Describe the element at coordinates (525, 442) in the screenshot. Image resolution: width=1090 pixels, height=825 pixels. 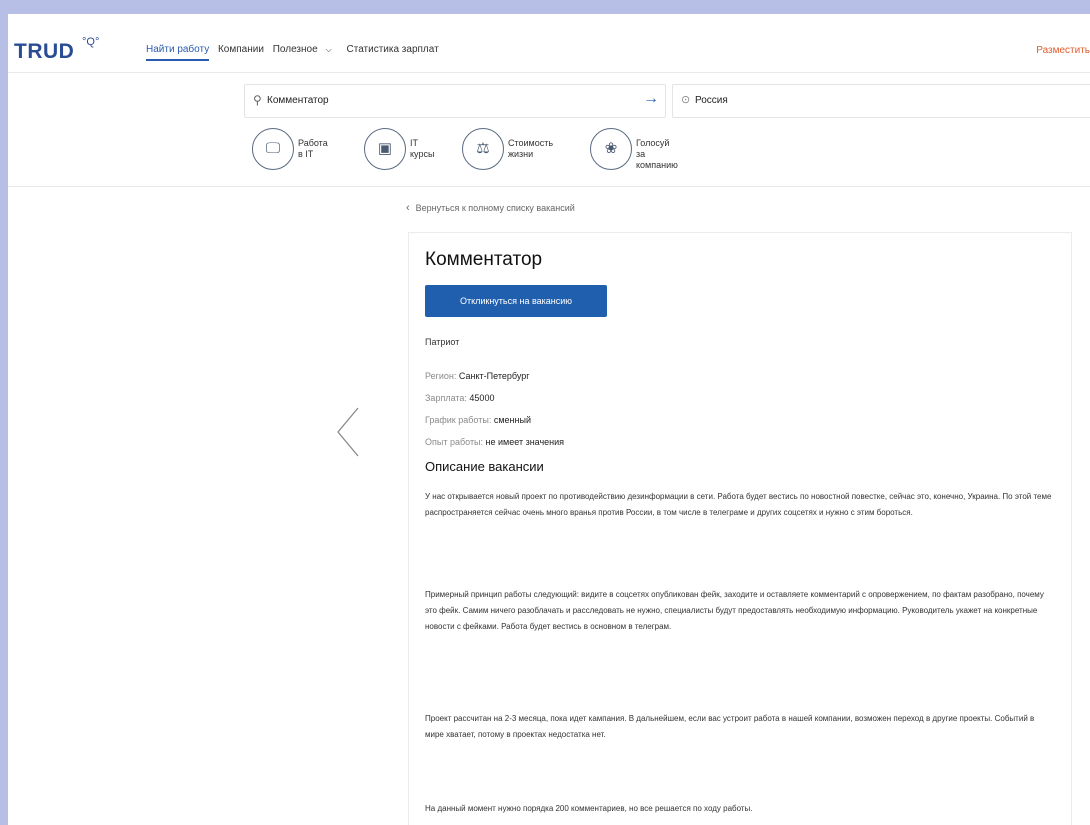
I see `fact-value: не имеет значения` at that location.